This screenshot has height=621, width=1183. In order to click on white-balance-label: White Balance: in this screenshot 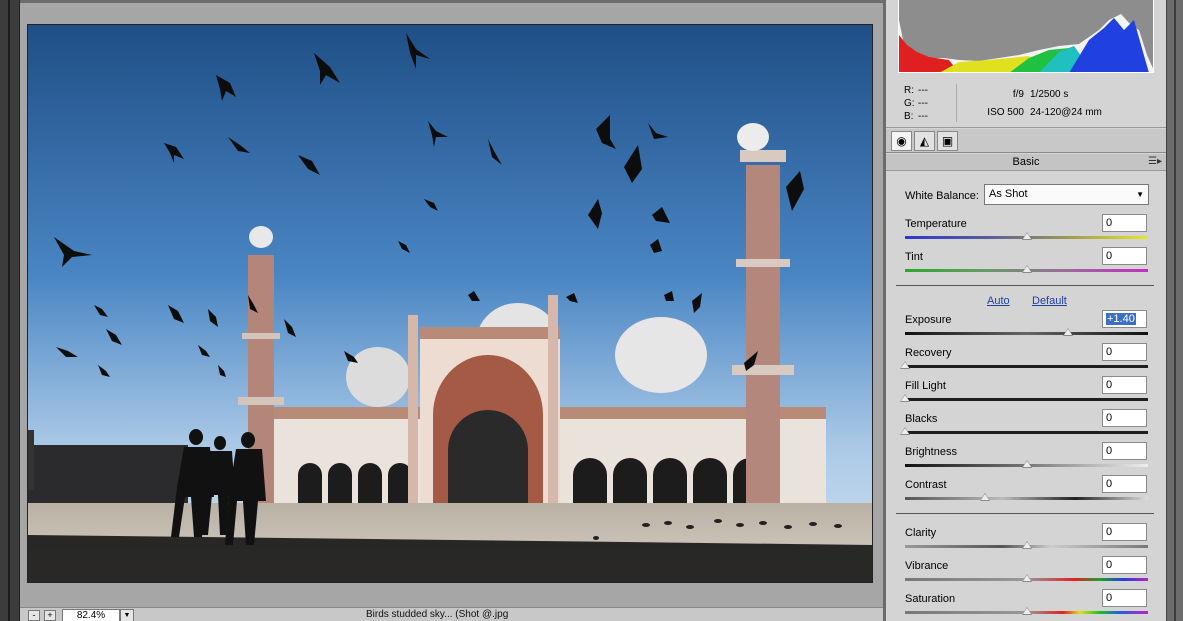, I will do `click(942, 196)`.